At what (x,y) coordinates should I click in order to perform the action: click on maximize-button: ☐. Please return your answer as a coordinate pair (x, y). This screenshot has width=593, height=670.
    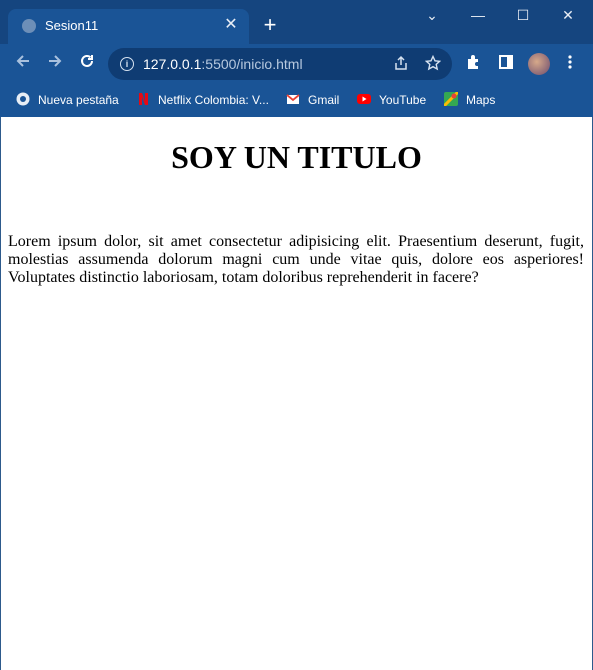
    Looking at the image, I should click on (523, 15).